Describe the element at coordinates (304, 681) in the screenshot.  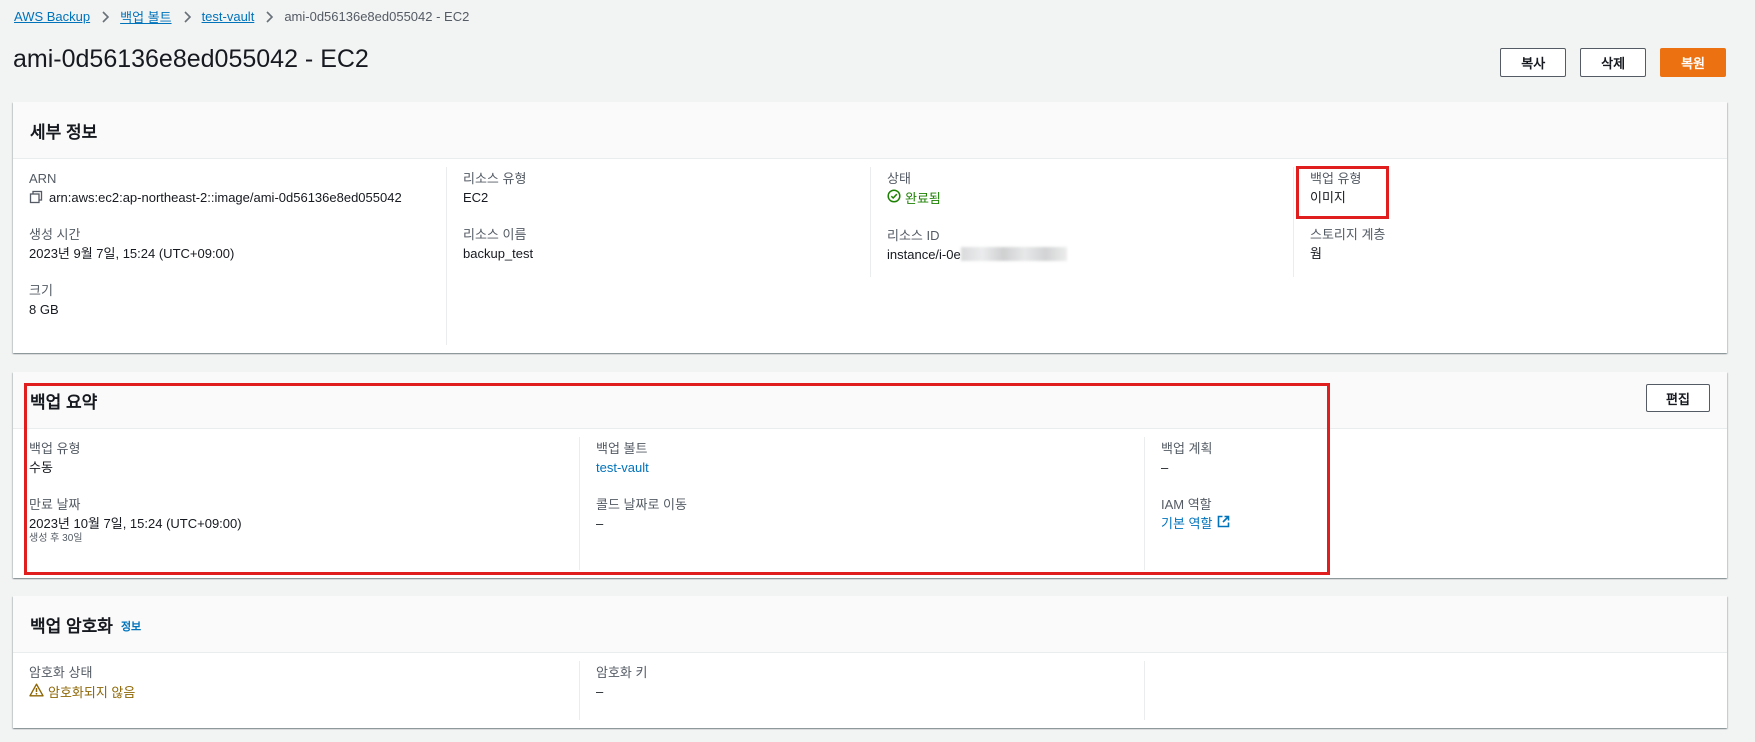
I see `encryption-status-field: 암호화 상태 암호화되지 않음` at that location.